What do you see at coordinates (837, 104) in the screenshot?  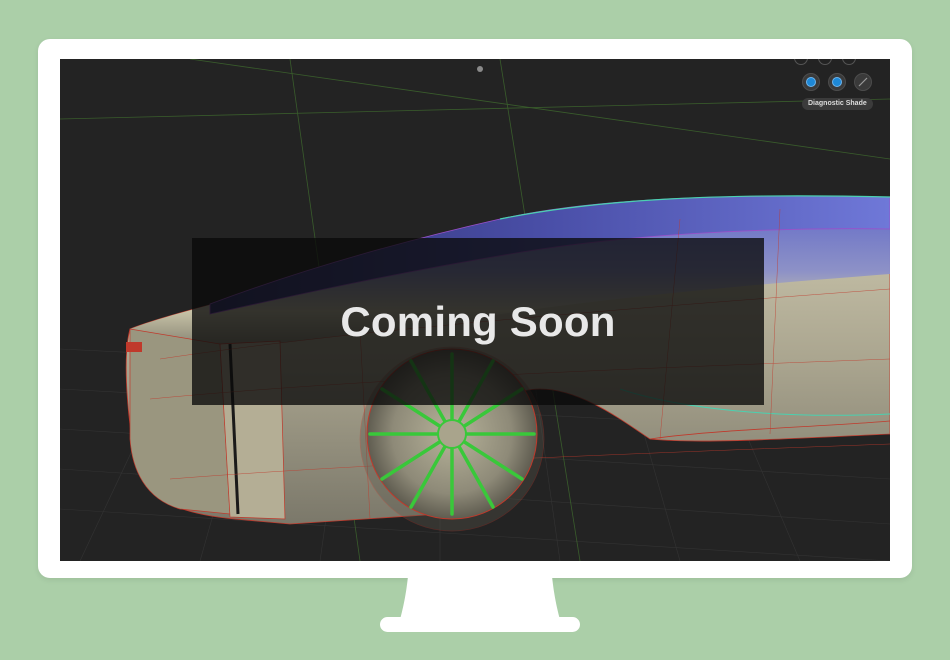 I see `diagnostic-shade-label: Diagnostic Shade` at bounding box center [837, 104].